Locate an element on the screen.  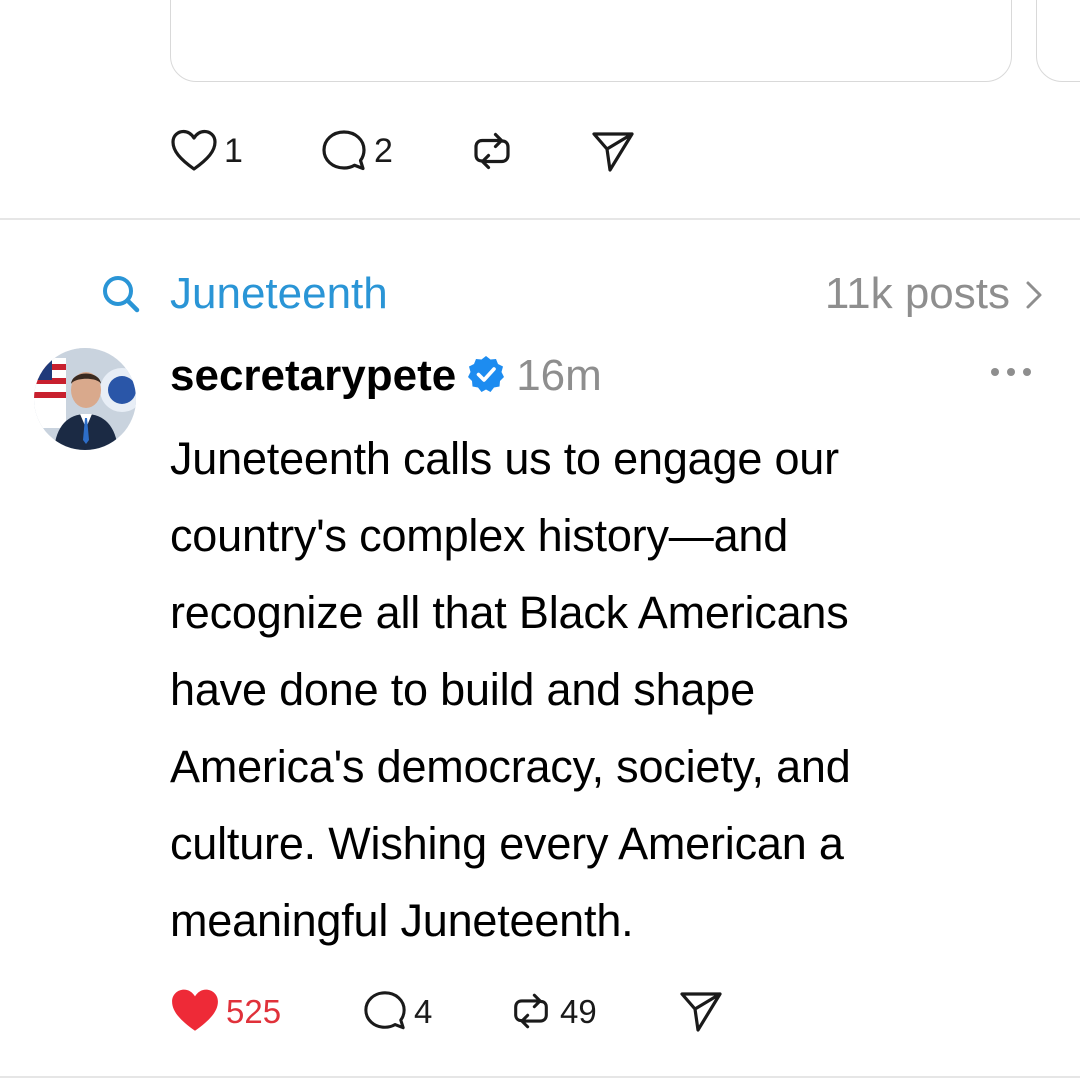
reply-count: 2 is located at coordinates (383, 151).